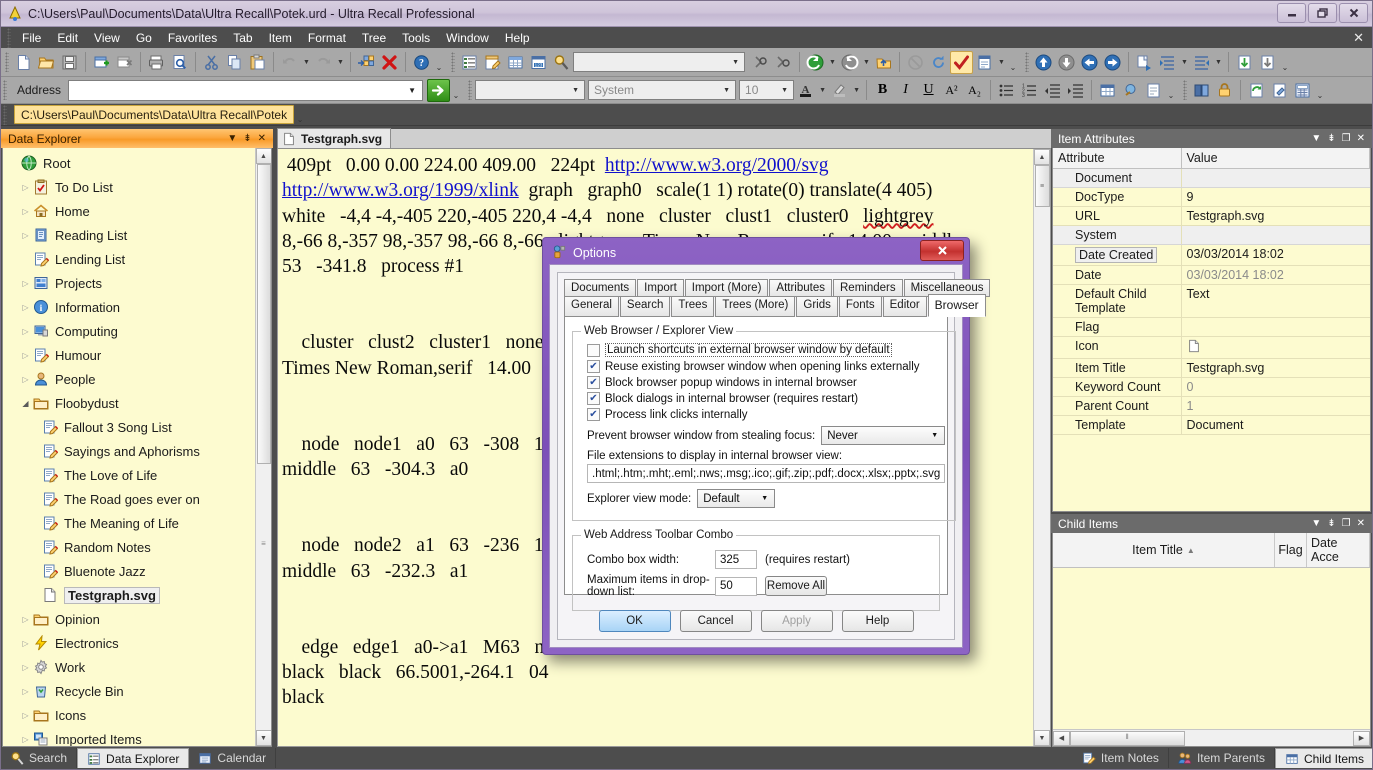 The image size is (1373, 770). Describe the element at coordinates (46, 62) in the screenshot. I see `open-folder-icon` at that location.